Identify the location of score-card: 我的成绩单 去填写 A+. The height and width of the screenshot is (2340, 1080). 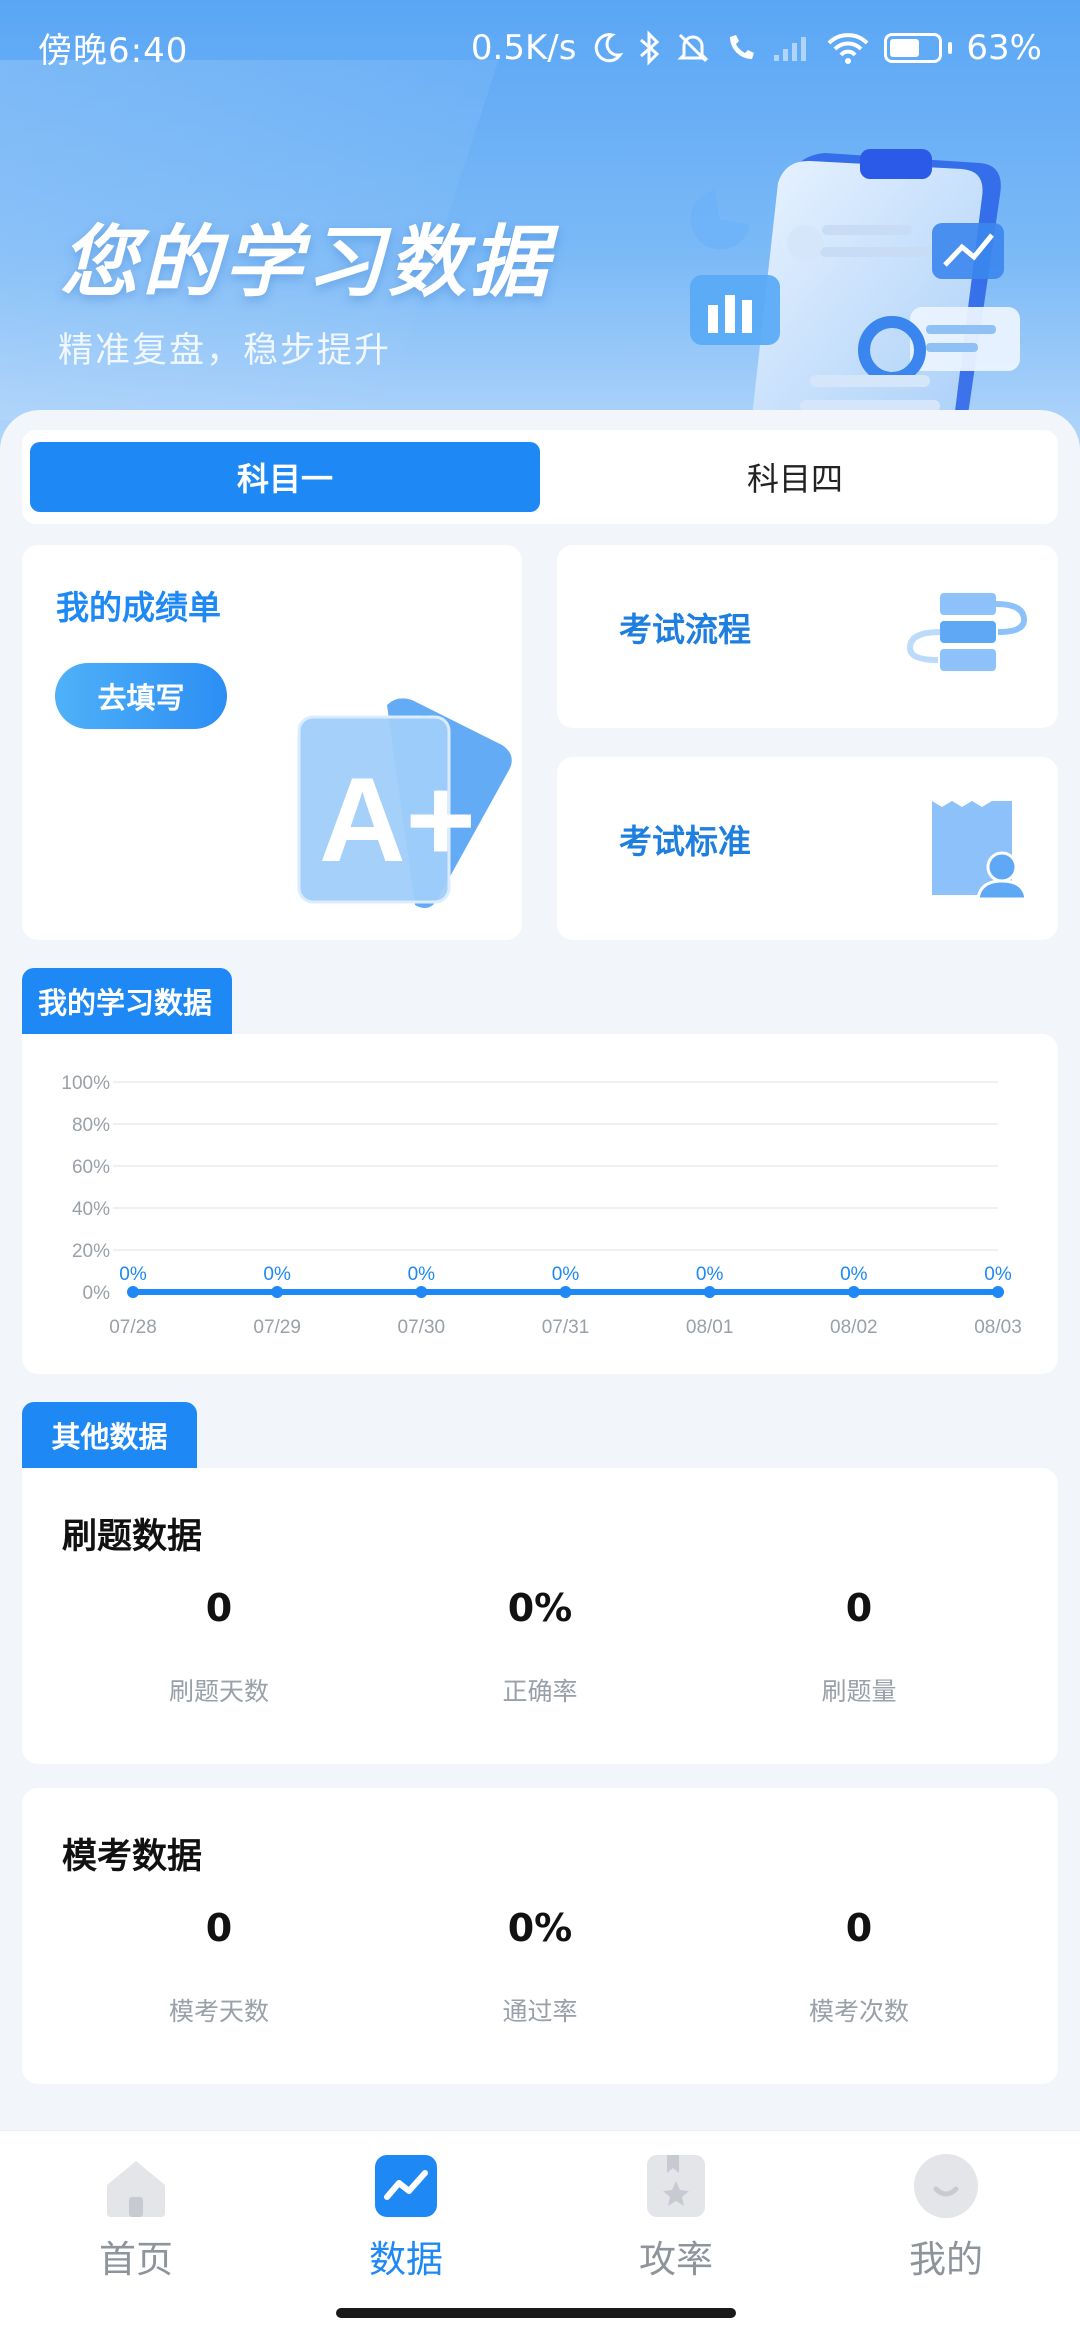
(272, 742).